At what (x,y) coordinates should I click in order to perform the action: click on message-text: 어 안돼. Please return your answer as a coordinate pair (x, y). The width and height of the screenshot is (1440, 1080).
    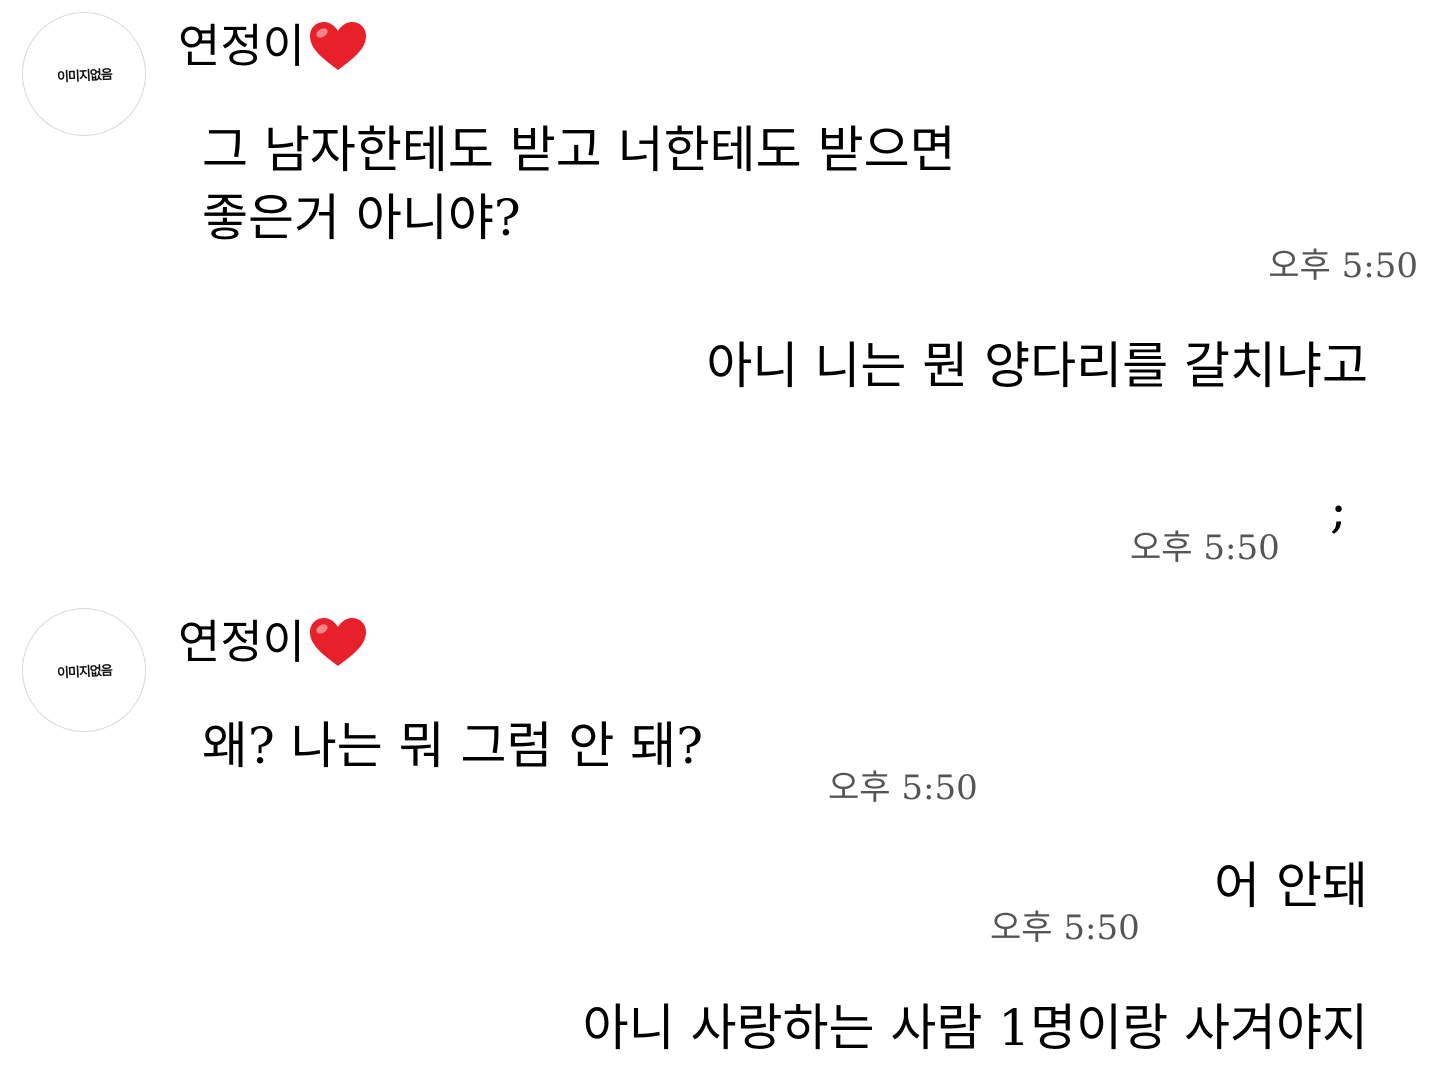
    Looking at the image, I should click on (1291, 886).